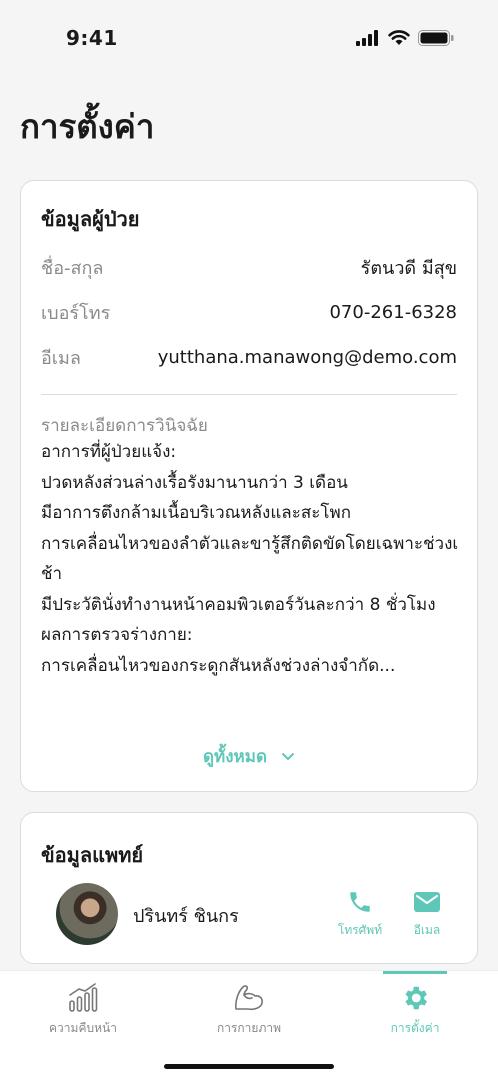 This screenshot has height=1080, width=498. I want to click on patient-name-value: รัตนวดี มีสุข, so click(408, 268).